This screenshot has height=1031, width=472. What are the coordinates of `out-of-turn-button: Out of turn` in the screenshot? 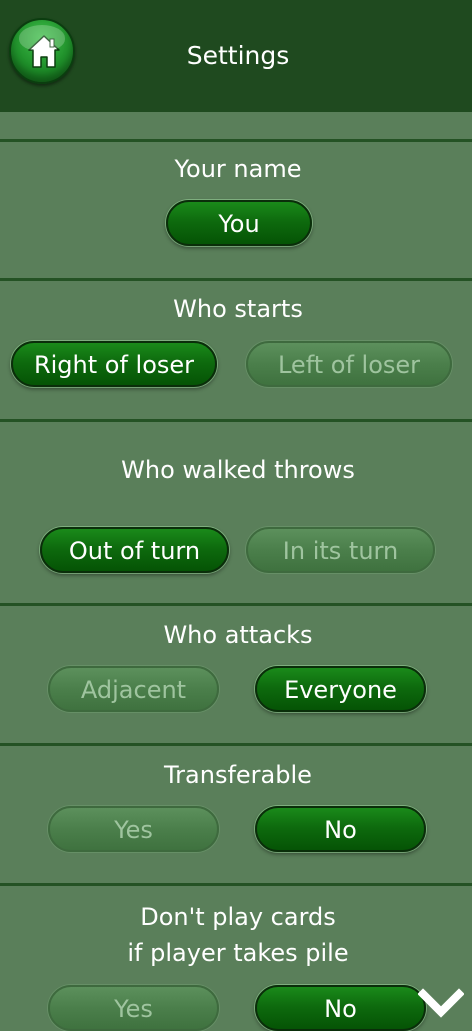 It's located at (134, 550).